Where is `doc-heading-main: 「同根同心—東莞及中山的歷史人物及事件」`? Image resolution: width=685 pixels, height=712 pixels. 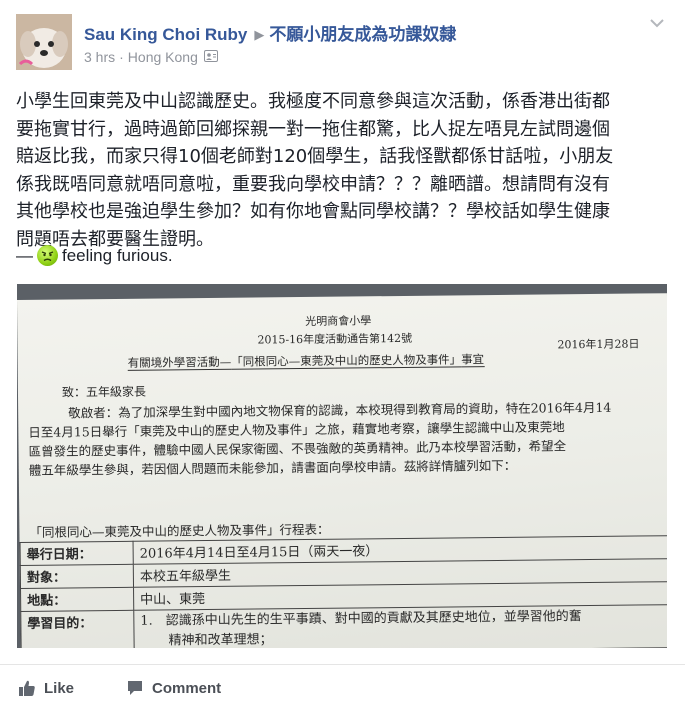
doc-heading-main: 「同根同心—東莞及中山的歷史人物及事件」 is located at coordinates (346, 361).